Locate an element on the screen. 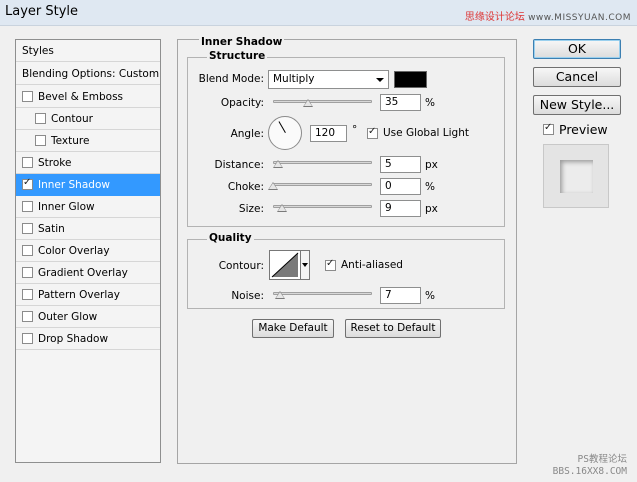 Image resolution: width=637 pixels, height=482 pixels. opacity-unit: % is located at coordinates (430, 103).